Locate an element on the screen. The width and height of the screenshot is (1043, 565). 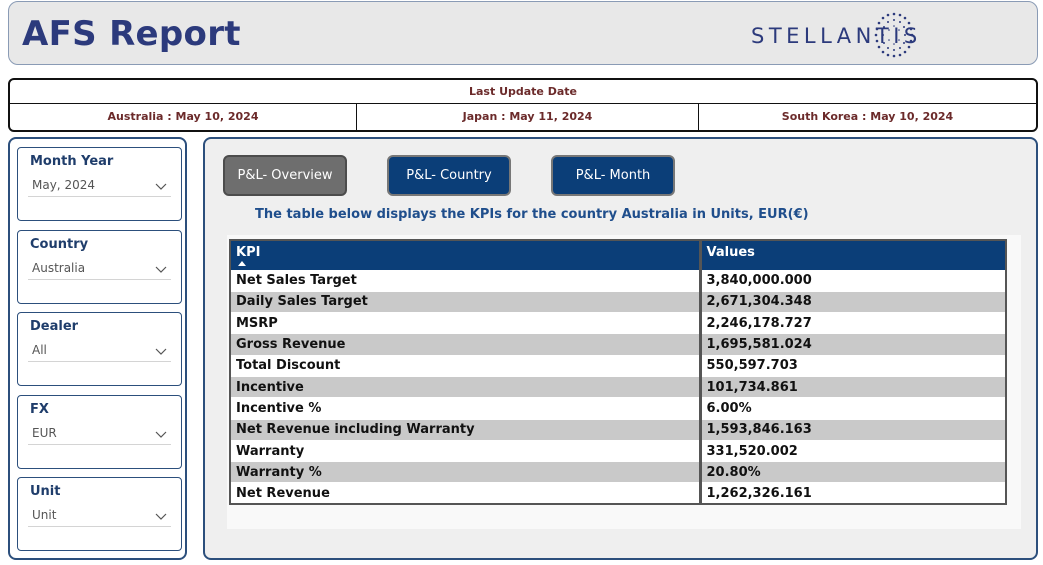
table-row: Warranty 331,520.002 is located at coordinates (618, 450).